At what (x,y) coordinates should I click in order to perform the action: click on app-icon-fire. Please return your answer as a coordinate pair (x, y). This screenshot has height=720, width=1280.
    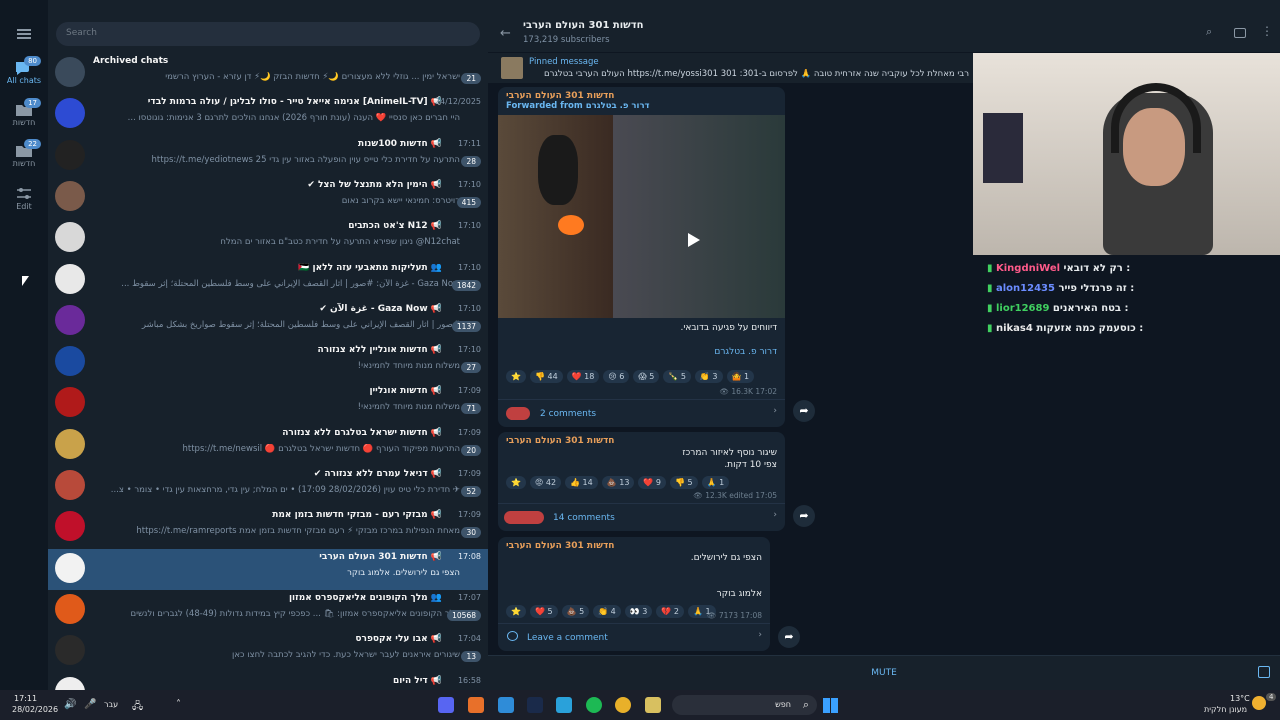
    Looking at the image, I should click on (476, 705).